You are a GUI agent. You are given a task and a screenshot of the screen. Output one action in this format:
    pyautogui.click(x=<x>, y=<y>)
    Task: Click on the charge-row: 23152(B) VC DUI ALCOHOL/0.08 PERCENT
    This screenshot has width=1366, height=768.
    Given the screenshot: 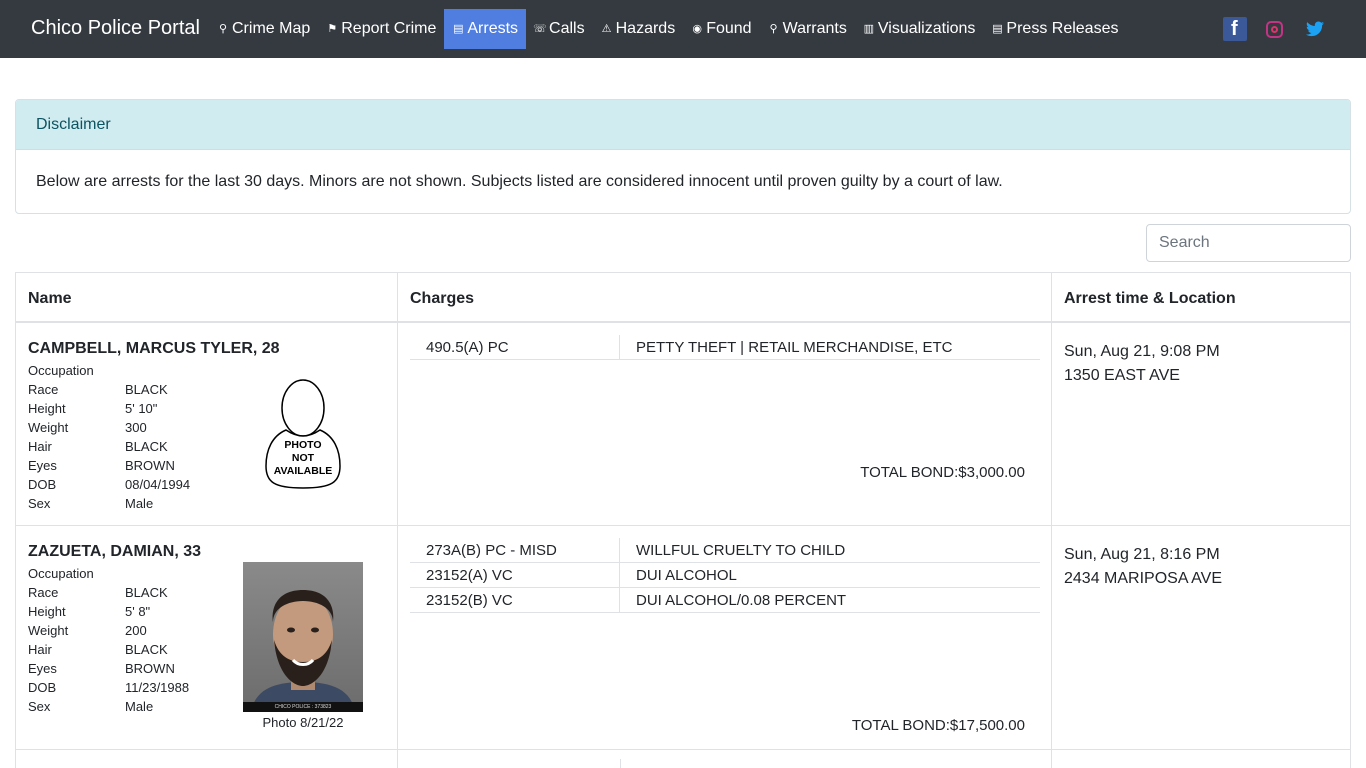 What is the action you would take?
    pyautogui.click(x=725, y=600)
    